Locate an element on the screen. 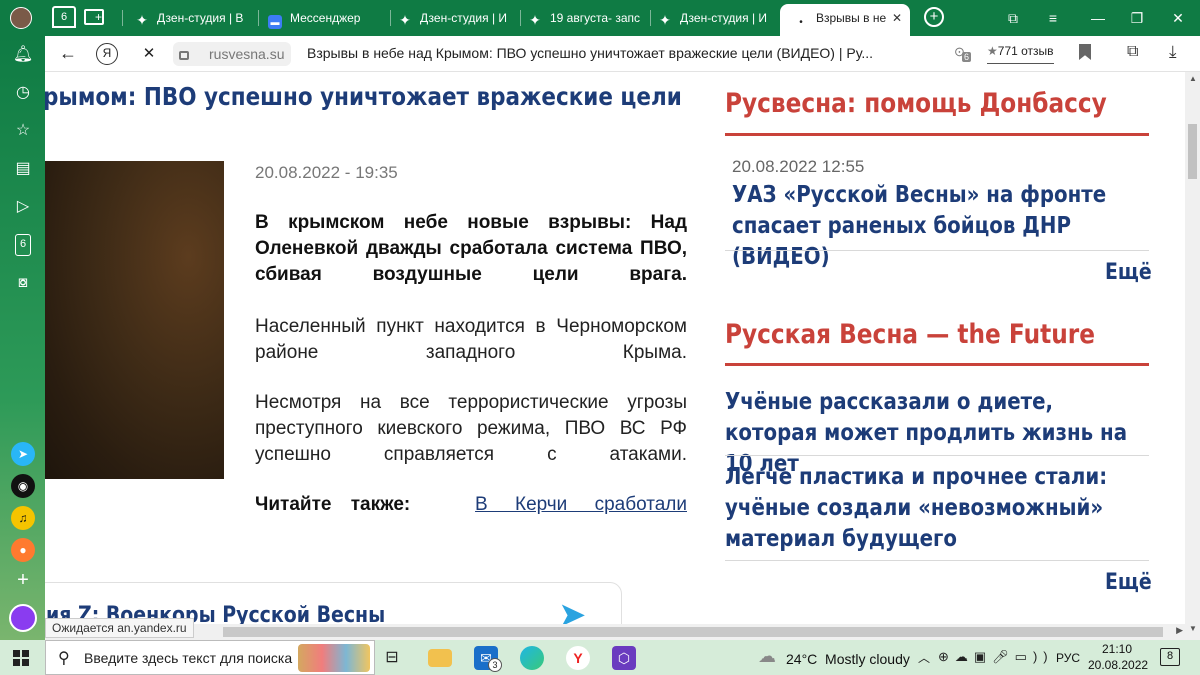  scroll-right-arrow-icon: ▶ is located at coordinates (1179, 630).